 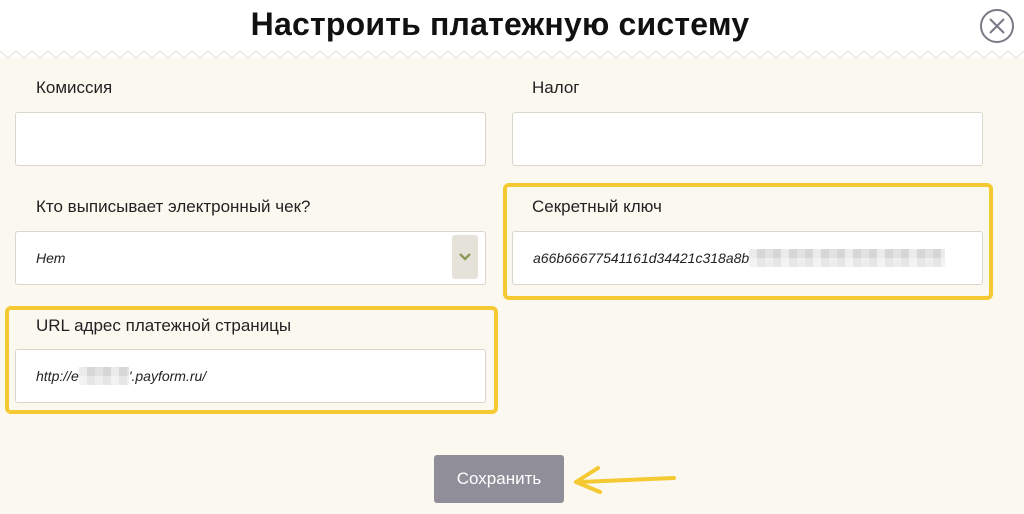 I want to click on close-icon, so click(x=997, y=26).